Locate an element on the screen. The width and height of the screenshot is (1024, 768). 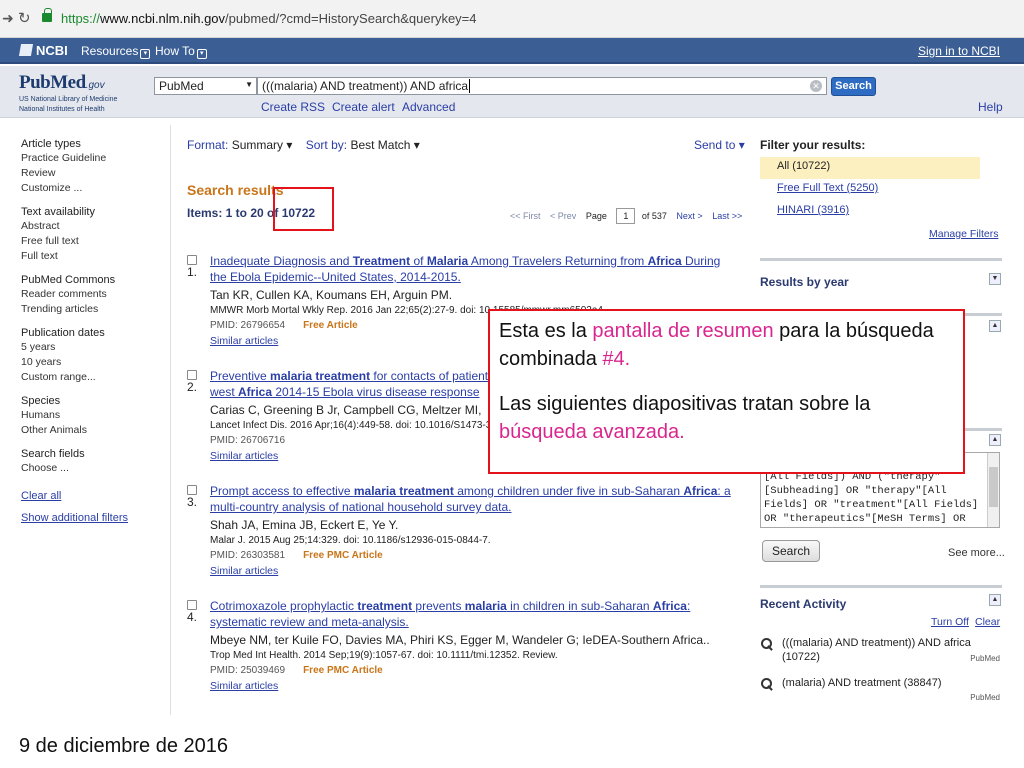
show-additional-filters-link: Show additional filters is located at coordinates (91, 518).